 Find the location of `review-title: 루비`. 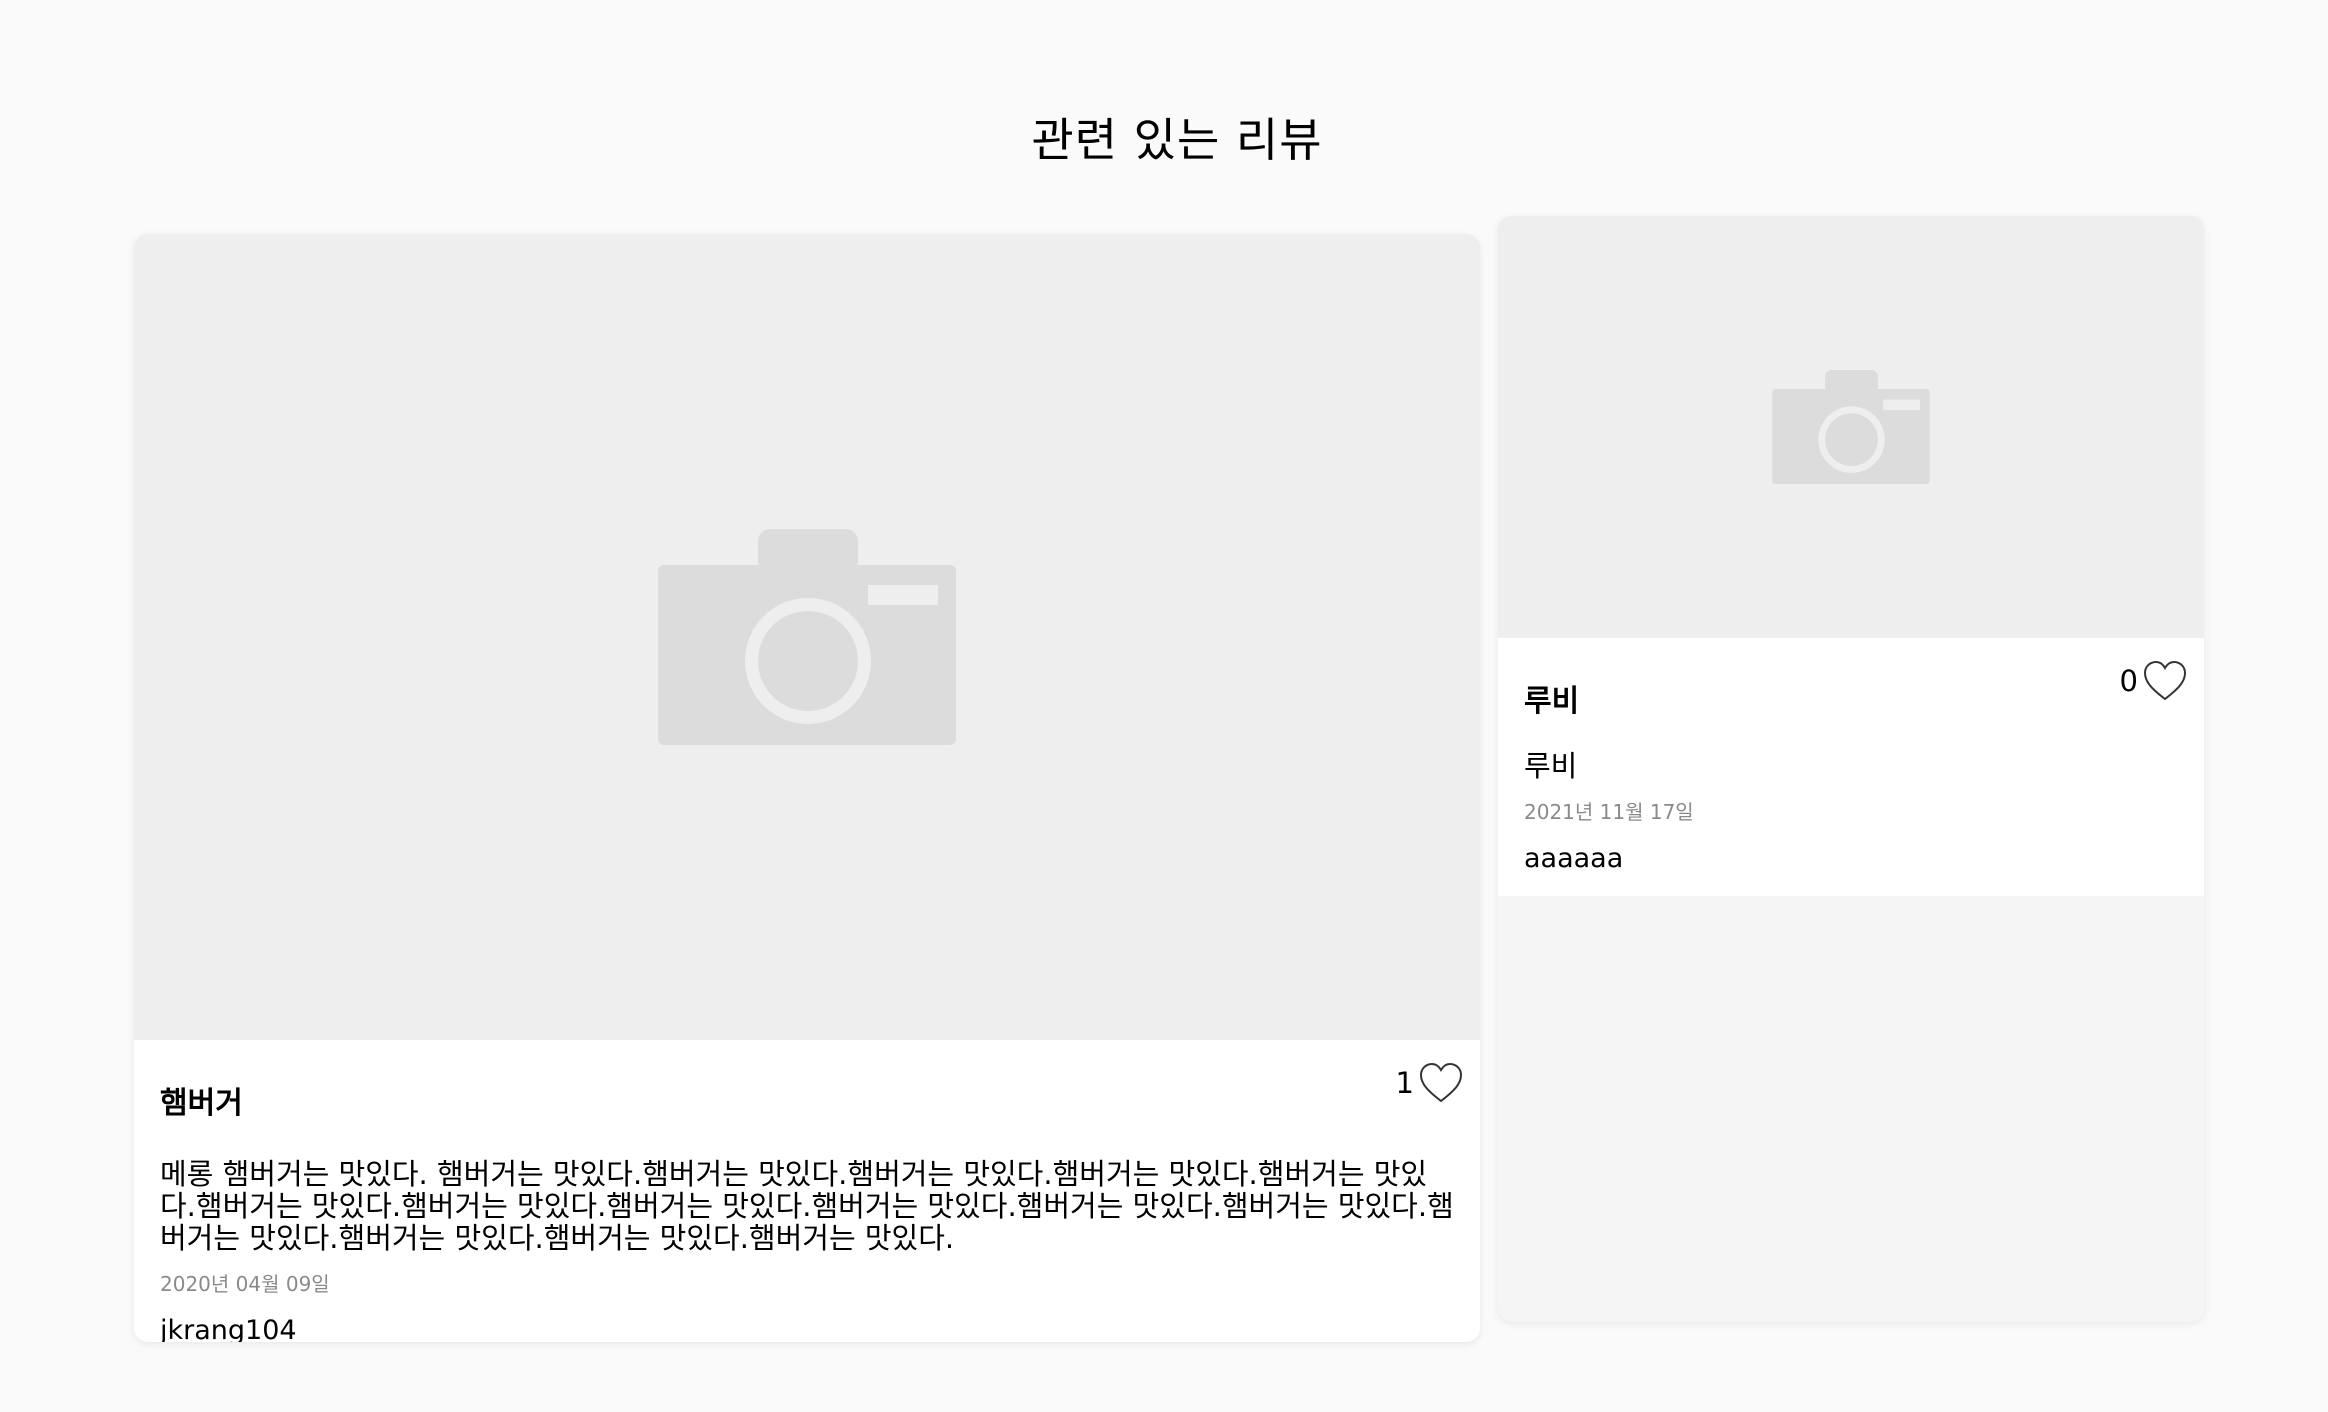

review-title: 루비 is located at coordinates (1551, 698).